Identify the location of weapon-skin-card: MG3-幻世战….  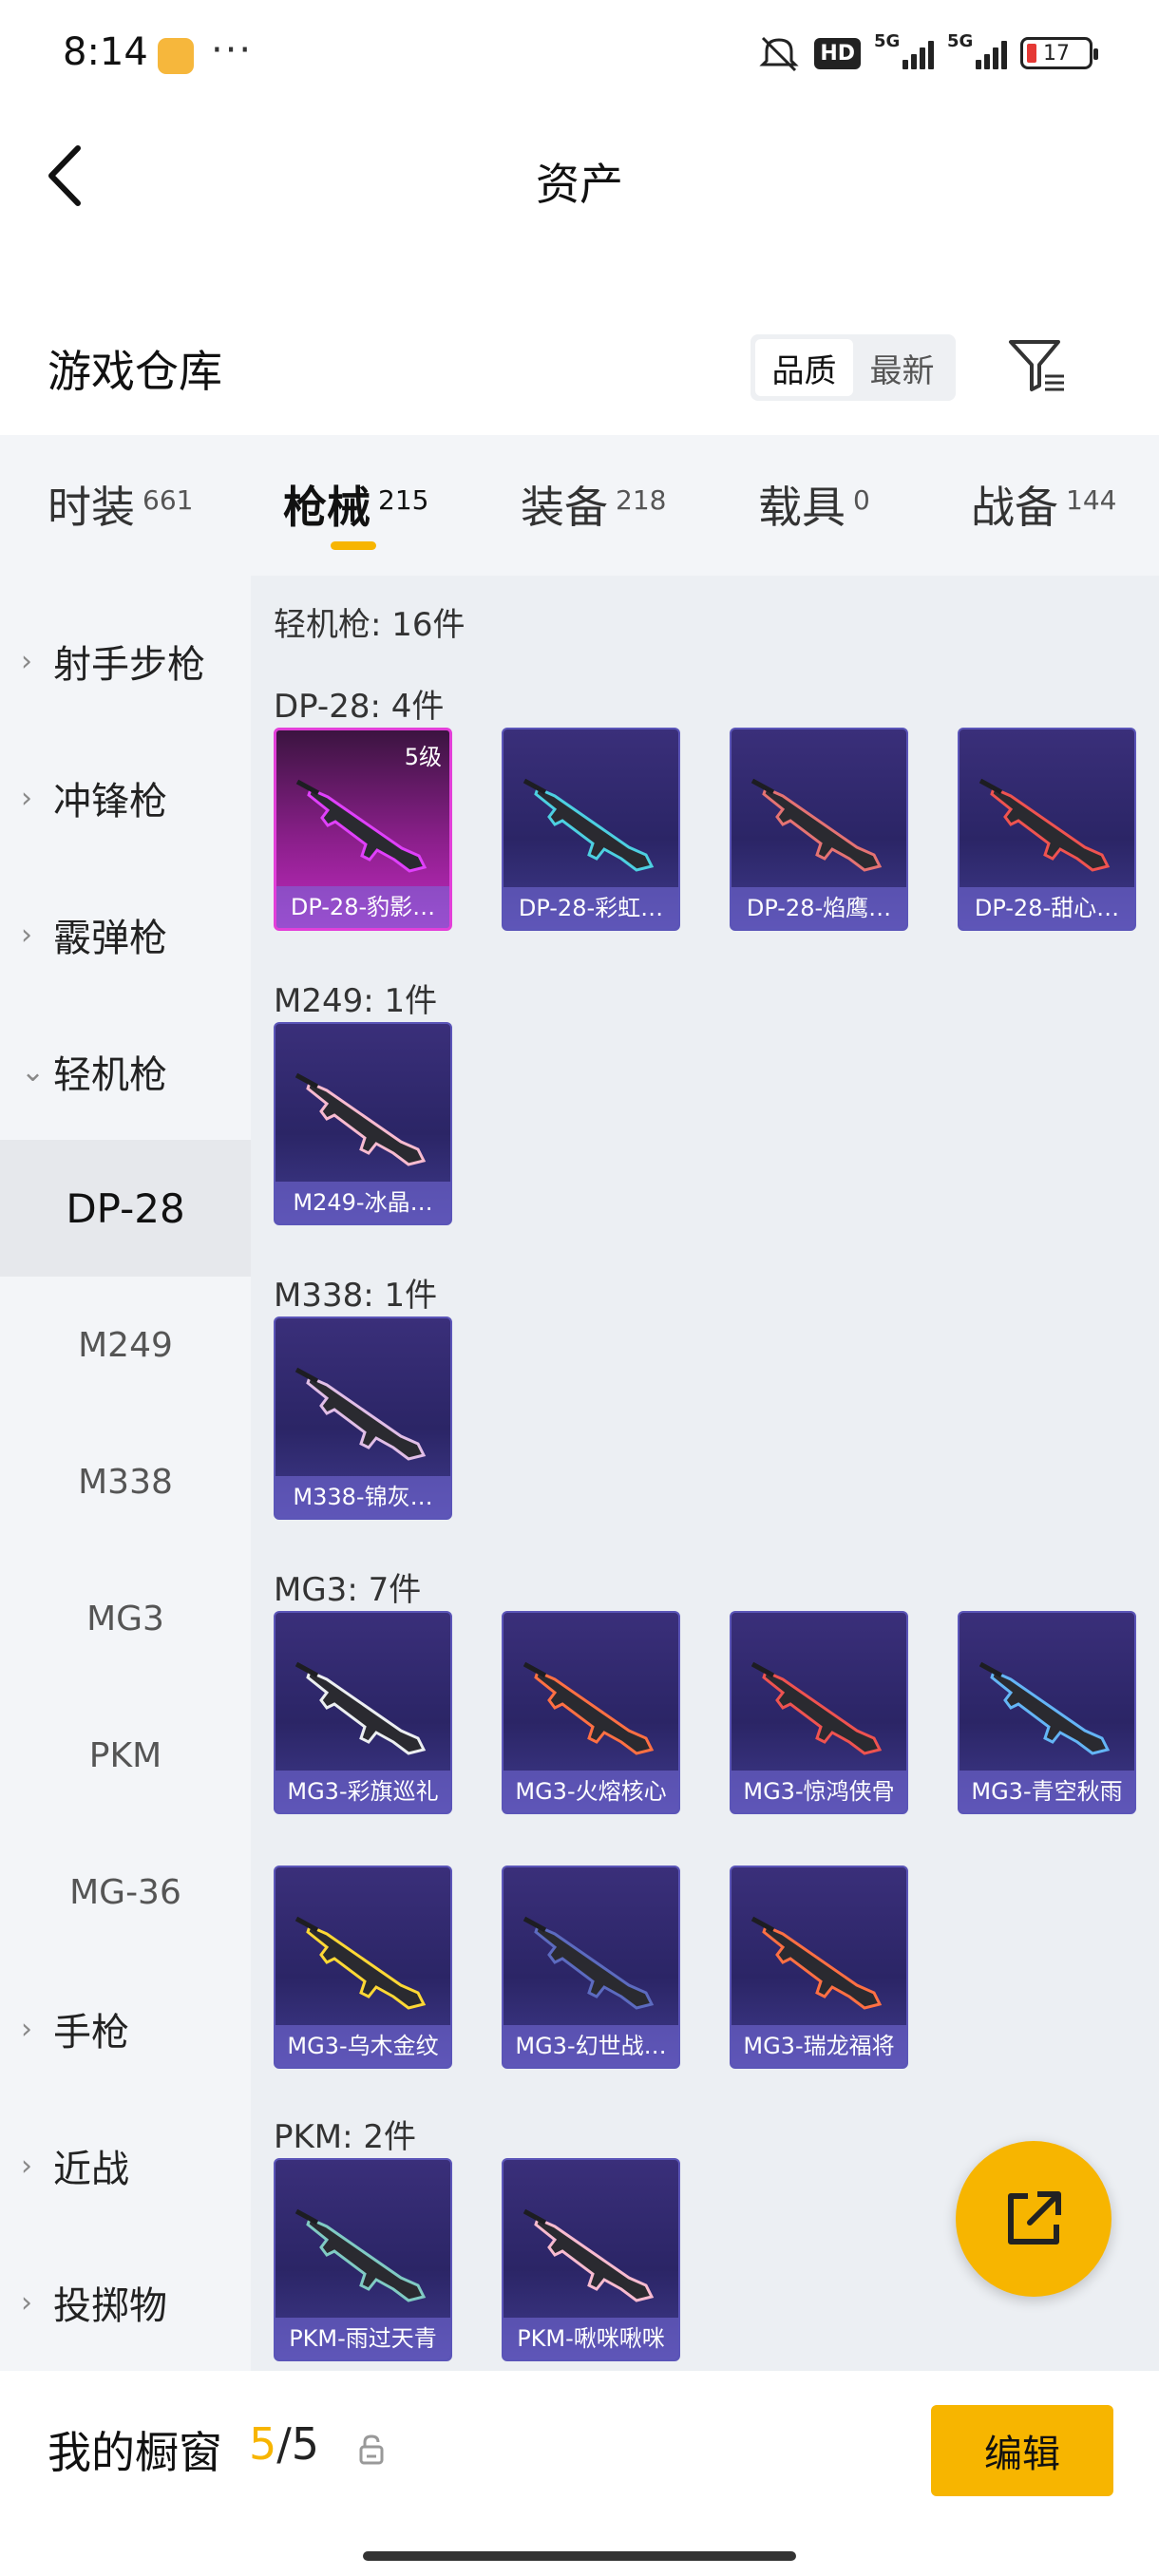
(591, 1967).